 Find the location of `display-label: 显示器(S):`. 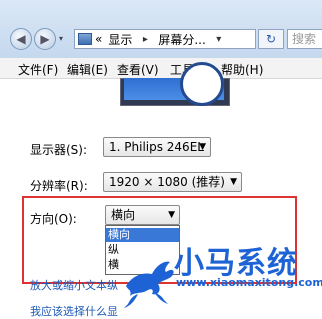

display-label: 显示器(S): is located at coordinates (59, 150).